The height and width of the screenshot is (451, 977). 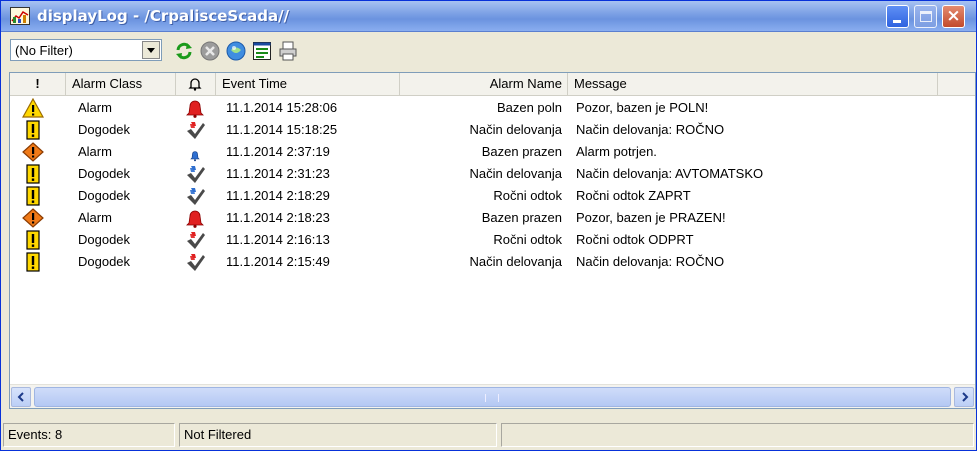 I want to click on column-header-message: Message, so click(x=753, y=84).